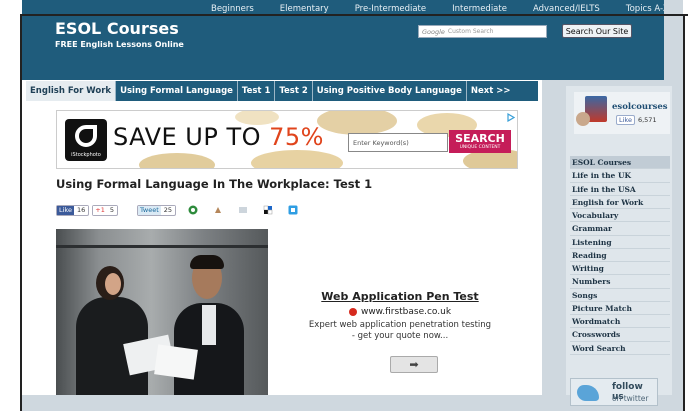  Describe the element at coordinates (257, 91) in the screenshot. I see `tab-test-1: Test 1` at that location.